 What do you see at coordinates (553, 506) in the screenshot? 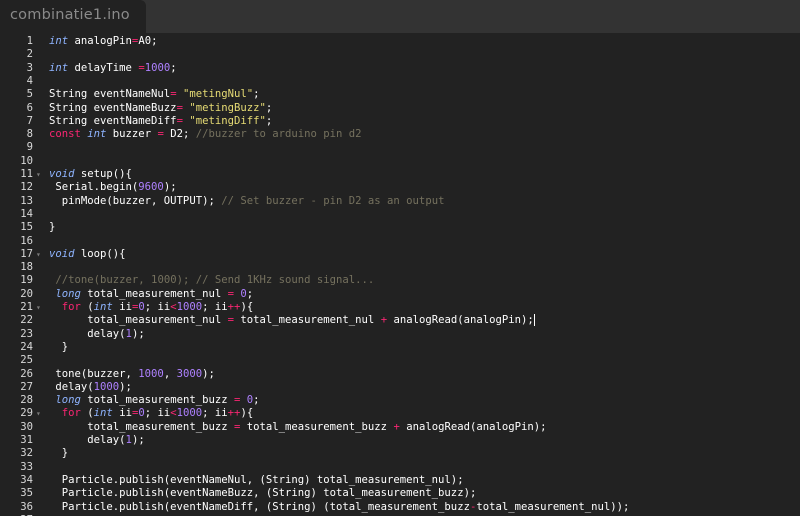
I see `code-token: total_measurement_nul));` at bounding box center [553, 506].